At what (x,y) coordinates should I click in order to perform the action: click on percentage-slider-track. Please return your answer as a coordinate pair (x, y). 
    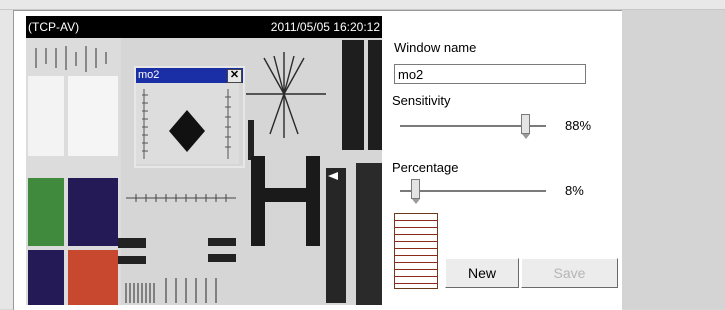
    Looking at the image, I should click on (473, 191).